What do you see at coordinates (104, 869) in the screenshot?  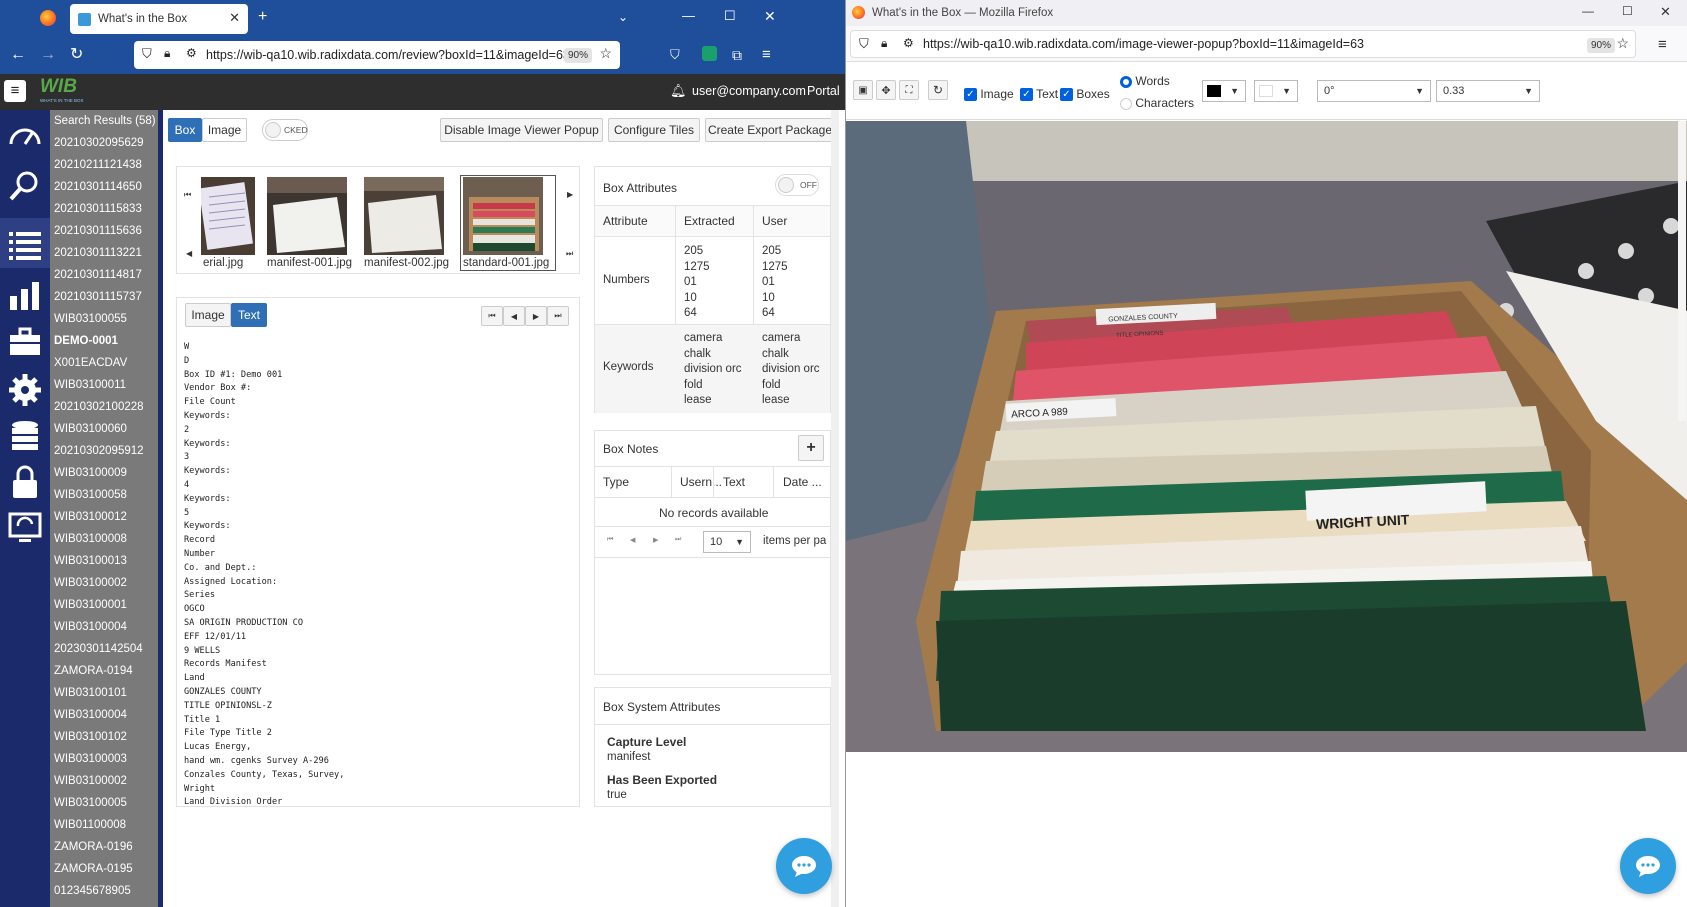 I see `search-result-item: ZAMORA-0195` at bounding box center [104, 869].